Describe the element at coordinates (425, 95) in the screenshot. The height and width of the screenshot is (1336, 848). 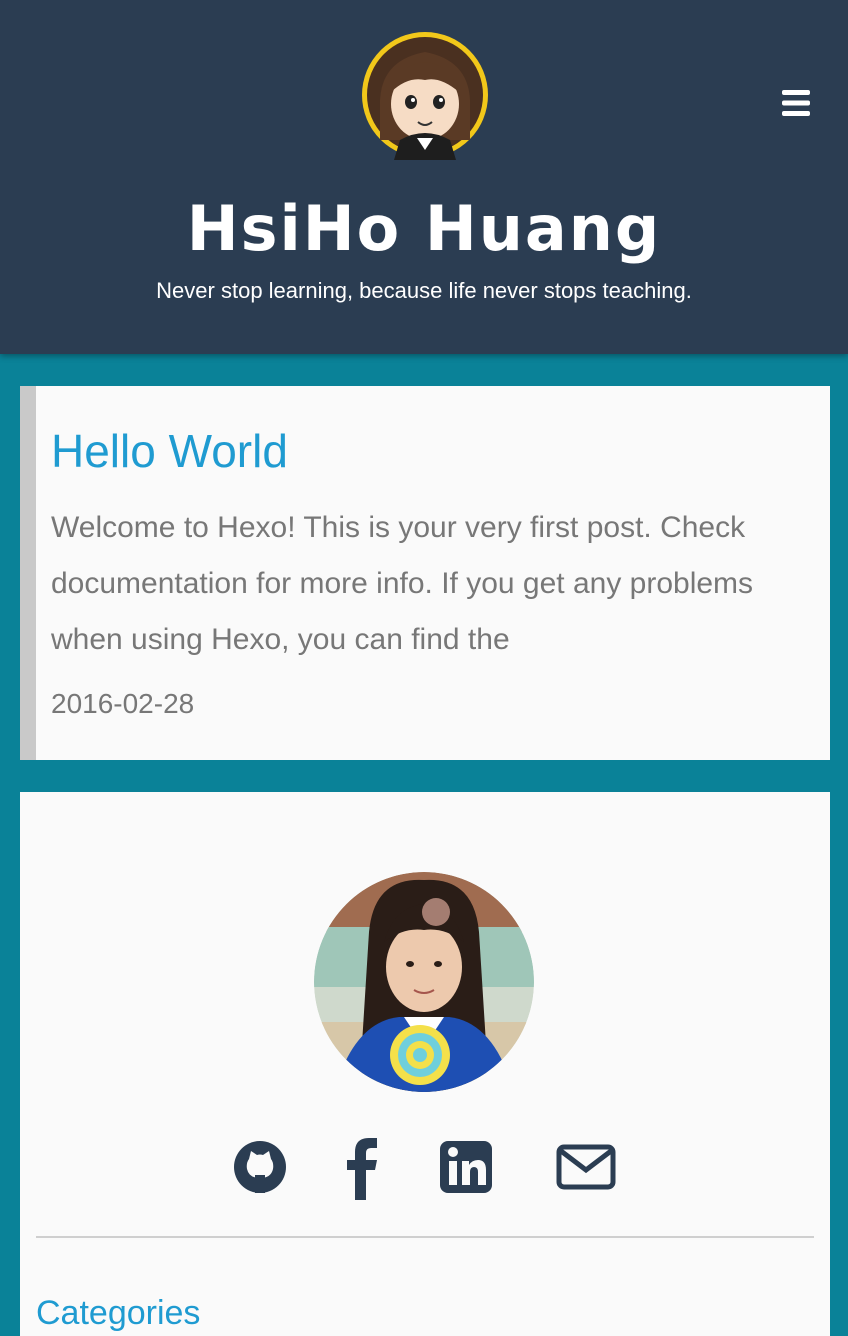
I see `cartoon-avatar-logo` at that location.